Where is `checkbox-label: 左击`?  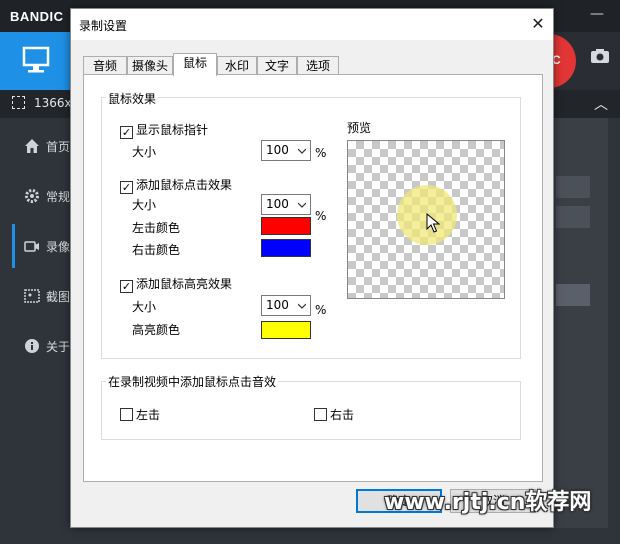 checkbox-label: 左击 is located at coordinates (148, 415).